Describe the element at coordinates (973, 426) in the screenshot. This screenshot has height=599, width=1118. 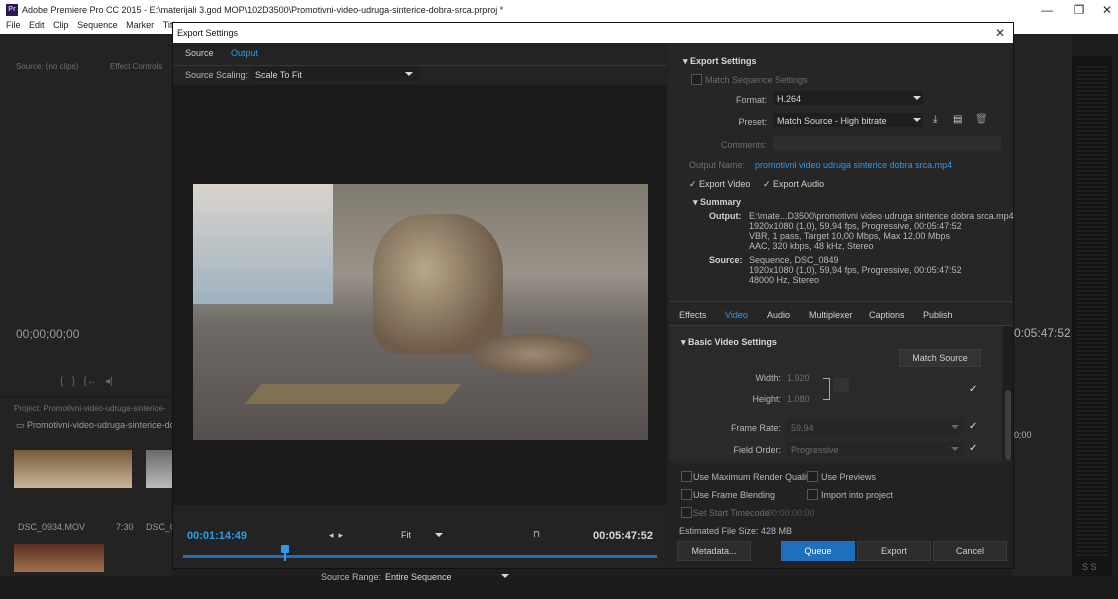
I see `frame-rate-checkbox: ✓` at that location.